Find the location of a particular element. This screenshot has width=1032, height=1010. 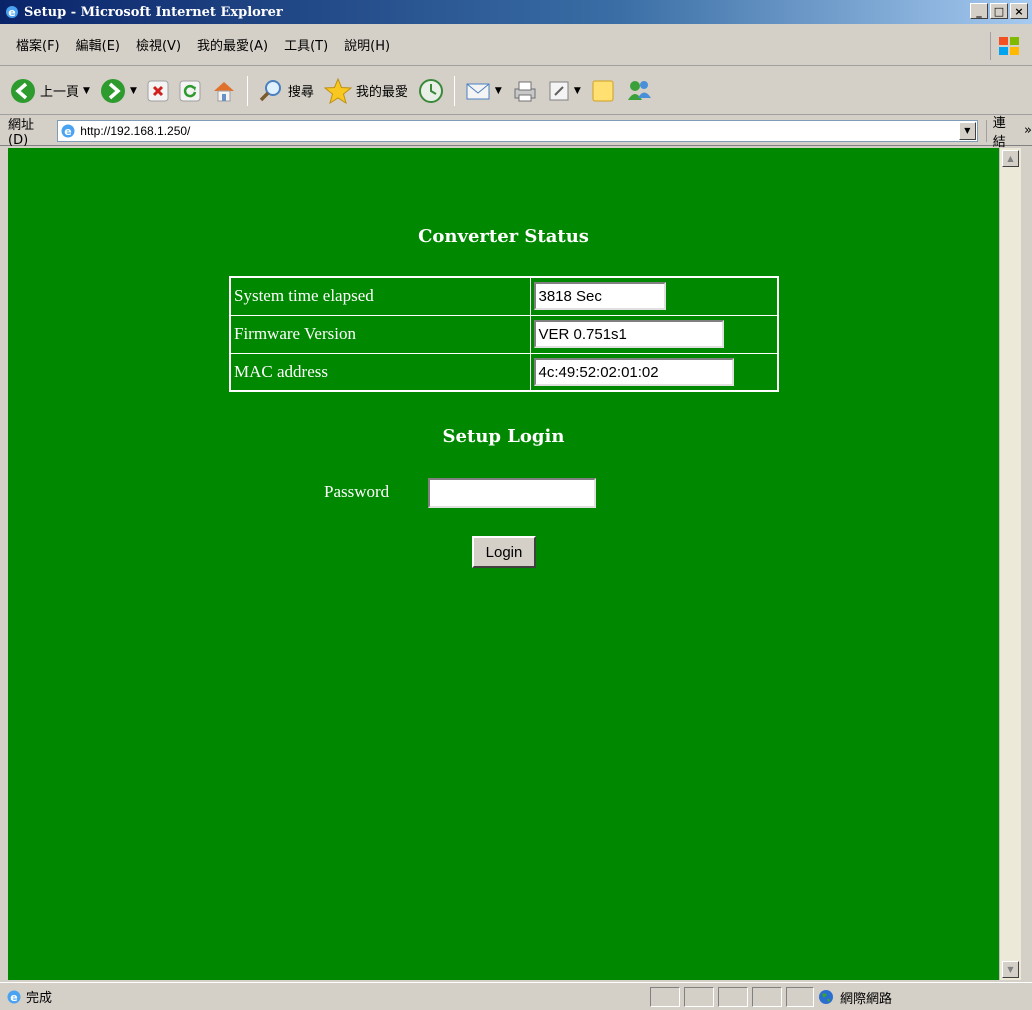

row-label: Firmware Version is located at coordinates (380, 334).